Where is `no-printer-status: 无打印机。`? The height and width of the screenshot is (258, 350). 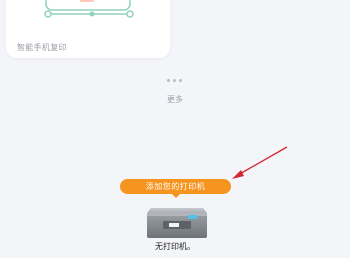 no-printer-status: 无打印机。 is located at coordinates (175, 246).